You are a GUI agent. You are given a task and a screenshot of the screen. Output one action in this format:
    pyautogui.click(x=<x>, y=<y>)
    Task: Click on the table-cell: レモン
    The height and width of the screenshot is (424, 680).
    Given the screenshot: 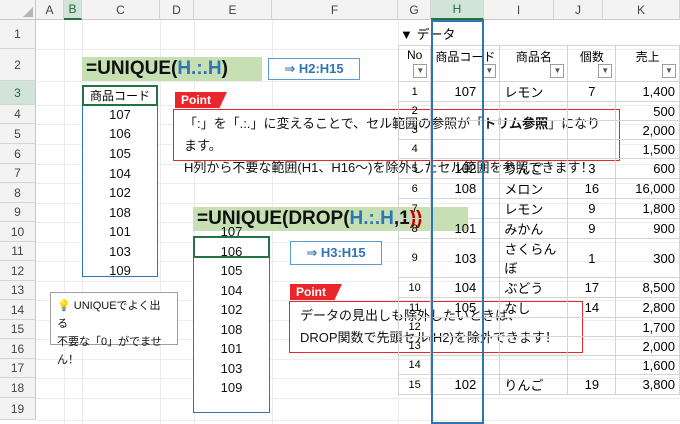 What is the action you would take?
    pyautogui.click(x=534, y=208)
    